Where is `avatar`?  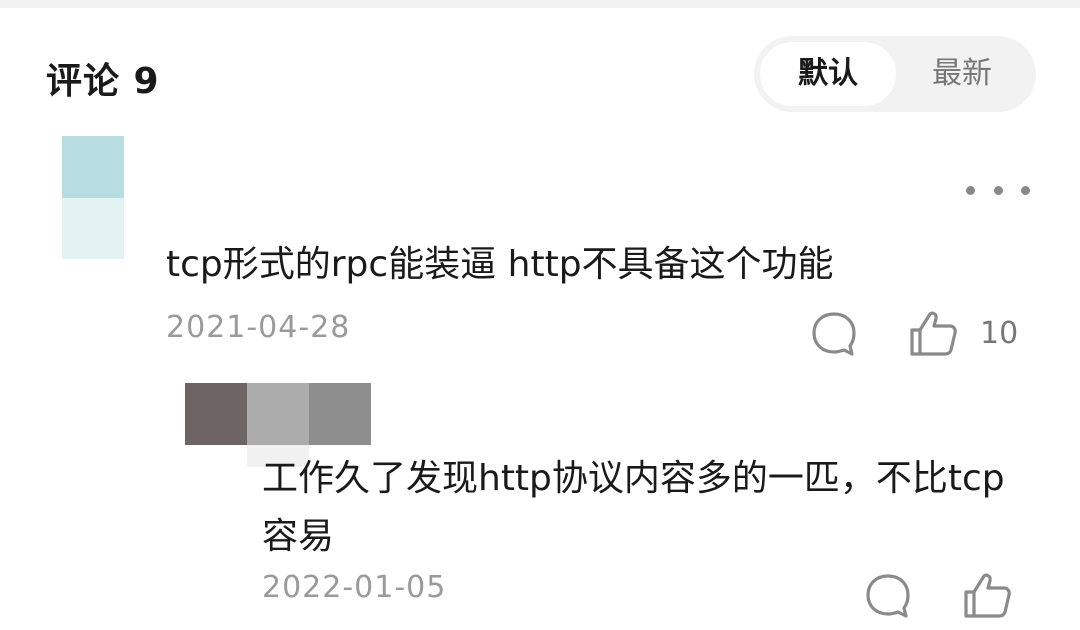
avatar is located at coordinates (93, 197).